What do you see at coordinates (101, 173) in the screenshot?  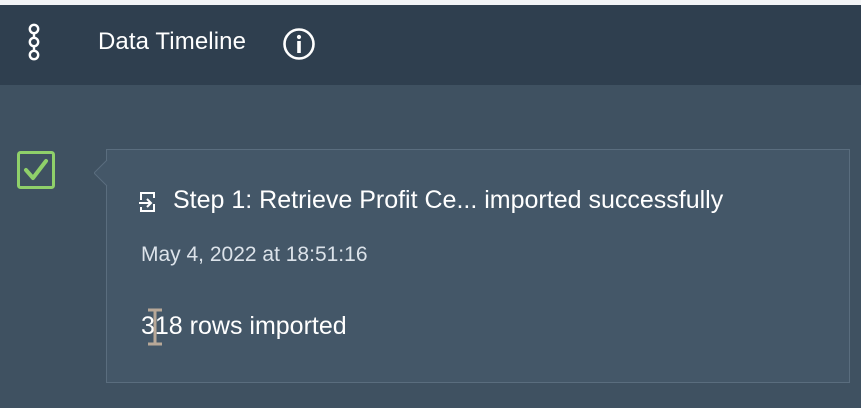 I see `card-pointer` at bounding box center [101, 173].